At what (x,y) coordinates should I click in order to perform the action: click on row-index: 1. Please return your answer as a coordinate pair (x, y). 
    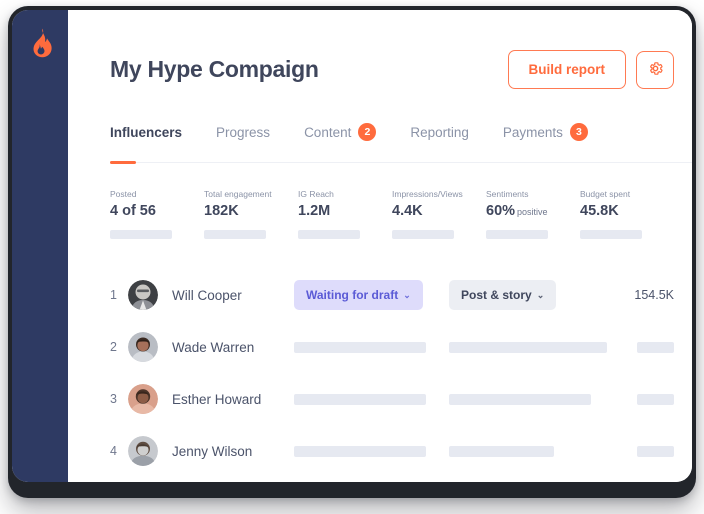
    Looking at the image, I should click on (113, 295).